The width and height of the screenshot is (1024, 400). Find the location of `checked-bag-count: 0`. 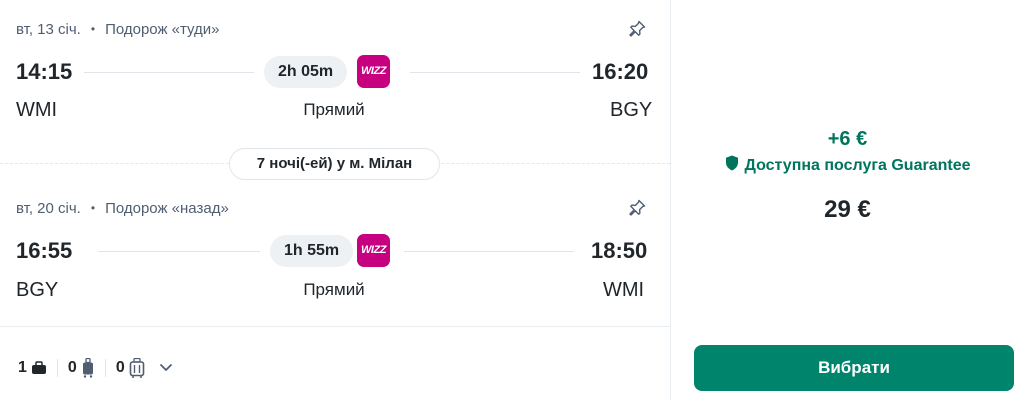

checked-bag-count: 0 is located at coordinates (120, 367).